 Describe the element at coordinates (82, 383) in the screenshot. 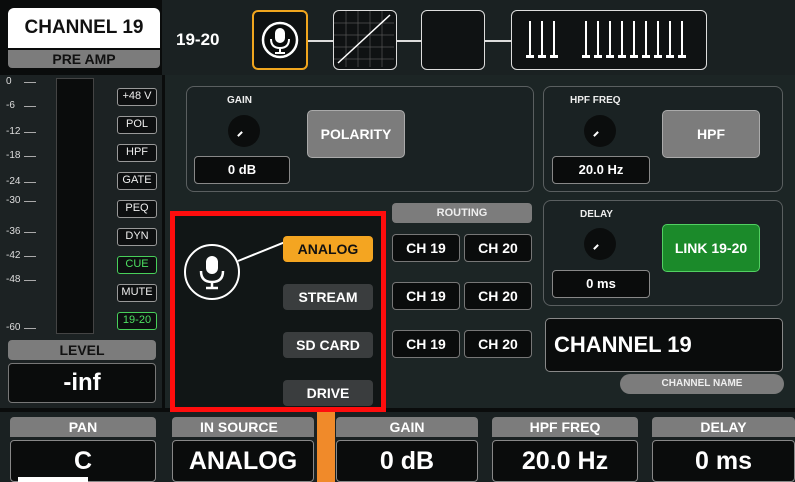

I see `level-value: -inf` at that location.